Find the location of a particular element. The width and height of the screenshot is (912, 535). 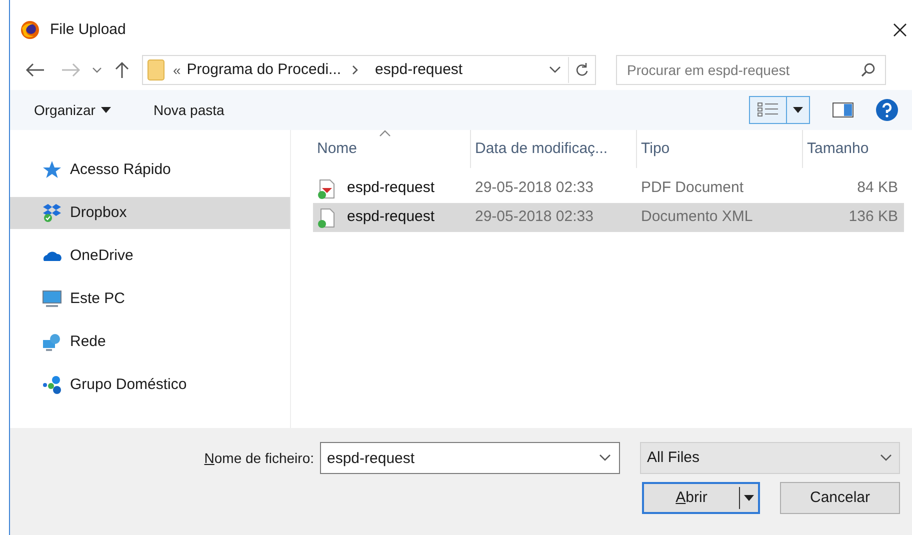

details-view-icon is located at coordinates (768, 110).